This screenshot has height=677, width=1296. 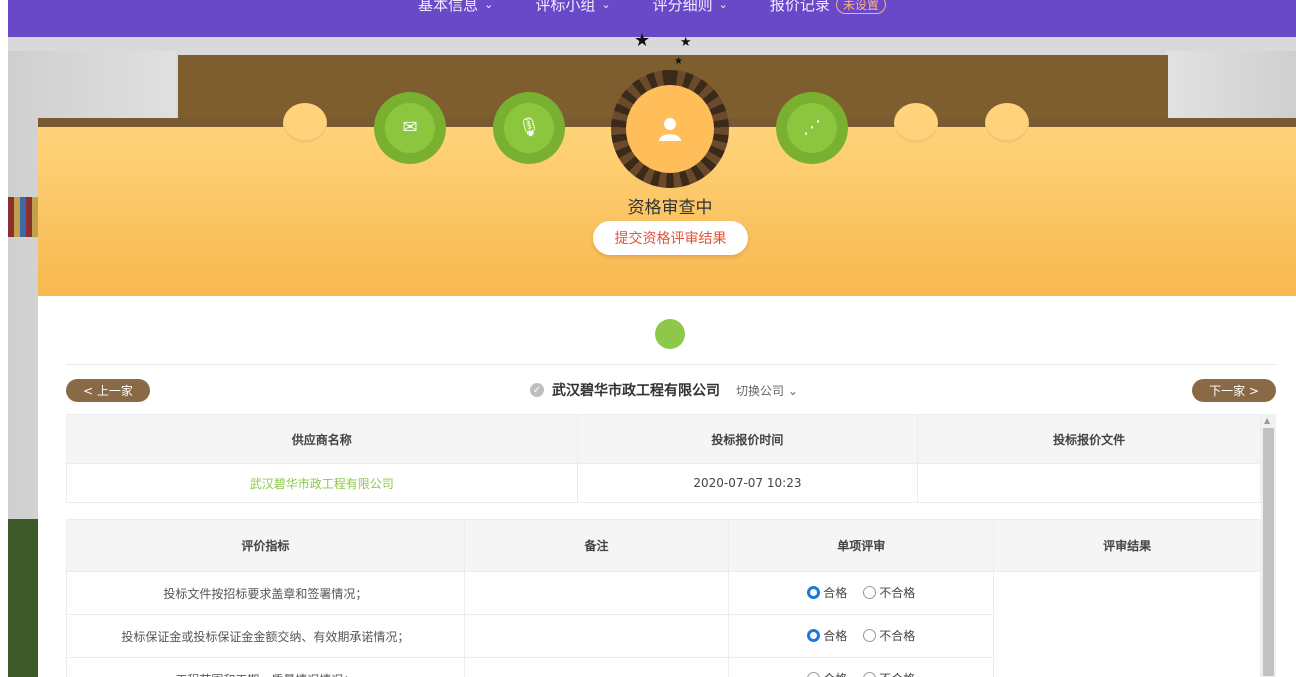 What do you see at coordinates (860, 7) in the screenshot?
I see `status-badge: 未设置` at bounding box center [860, 7].